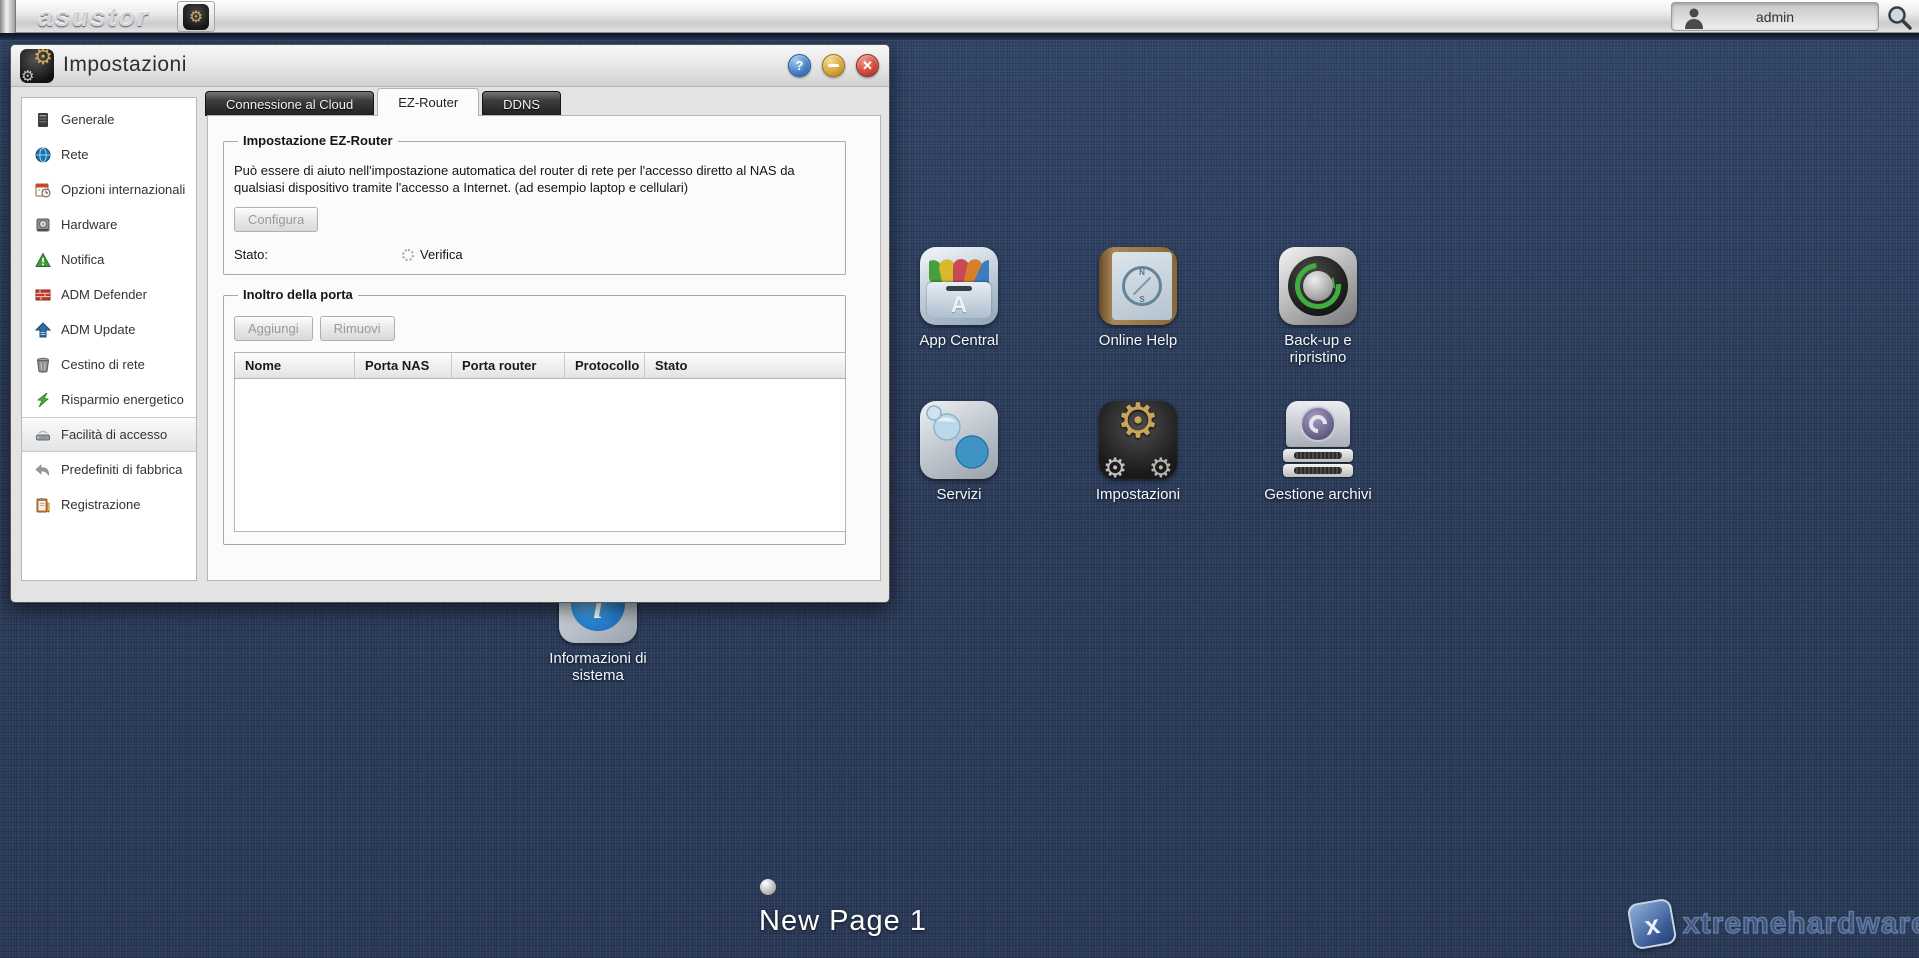 The image size is (1919, 958). What do you see at coordinates (43, 120) in the screenshot?
I see `server-icon` at bounding box center [43, 120].